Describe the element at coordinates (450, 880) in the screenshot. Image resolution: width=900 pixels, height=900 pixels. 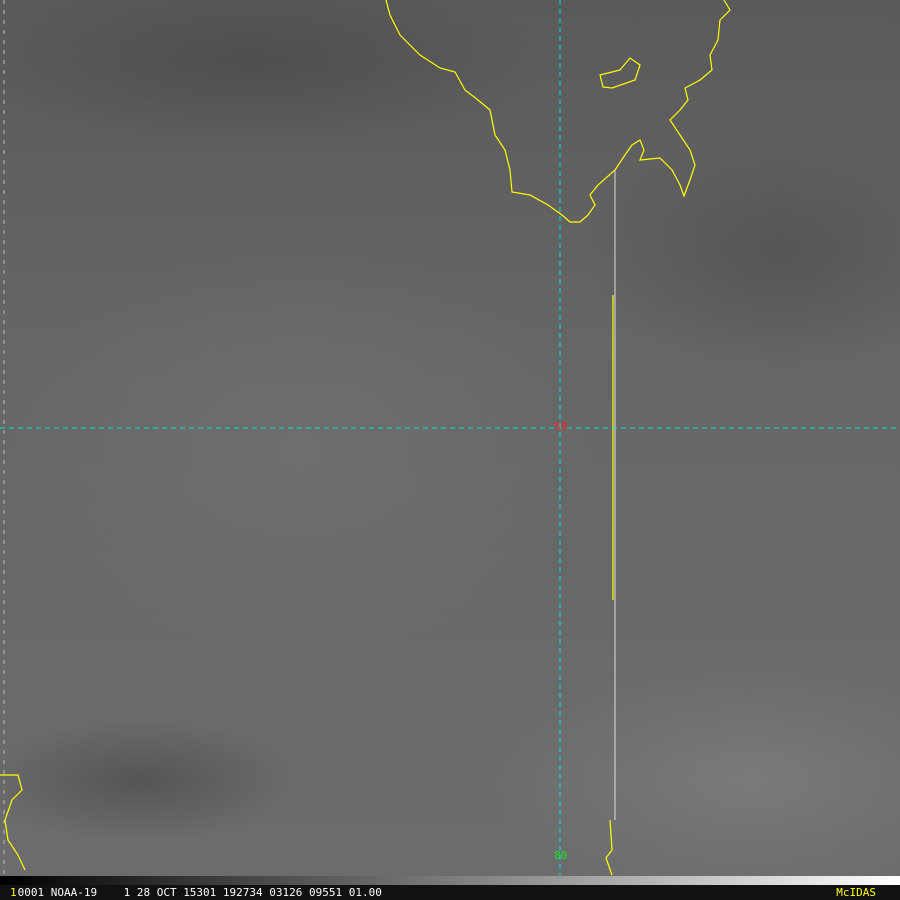
I see `color-scale-bar` at that location.